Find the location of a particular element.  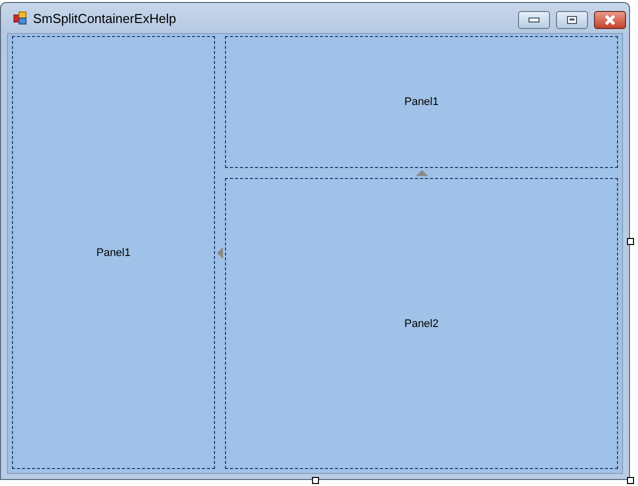

maximize-button is located at coordinates (572, 20).